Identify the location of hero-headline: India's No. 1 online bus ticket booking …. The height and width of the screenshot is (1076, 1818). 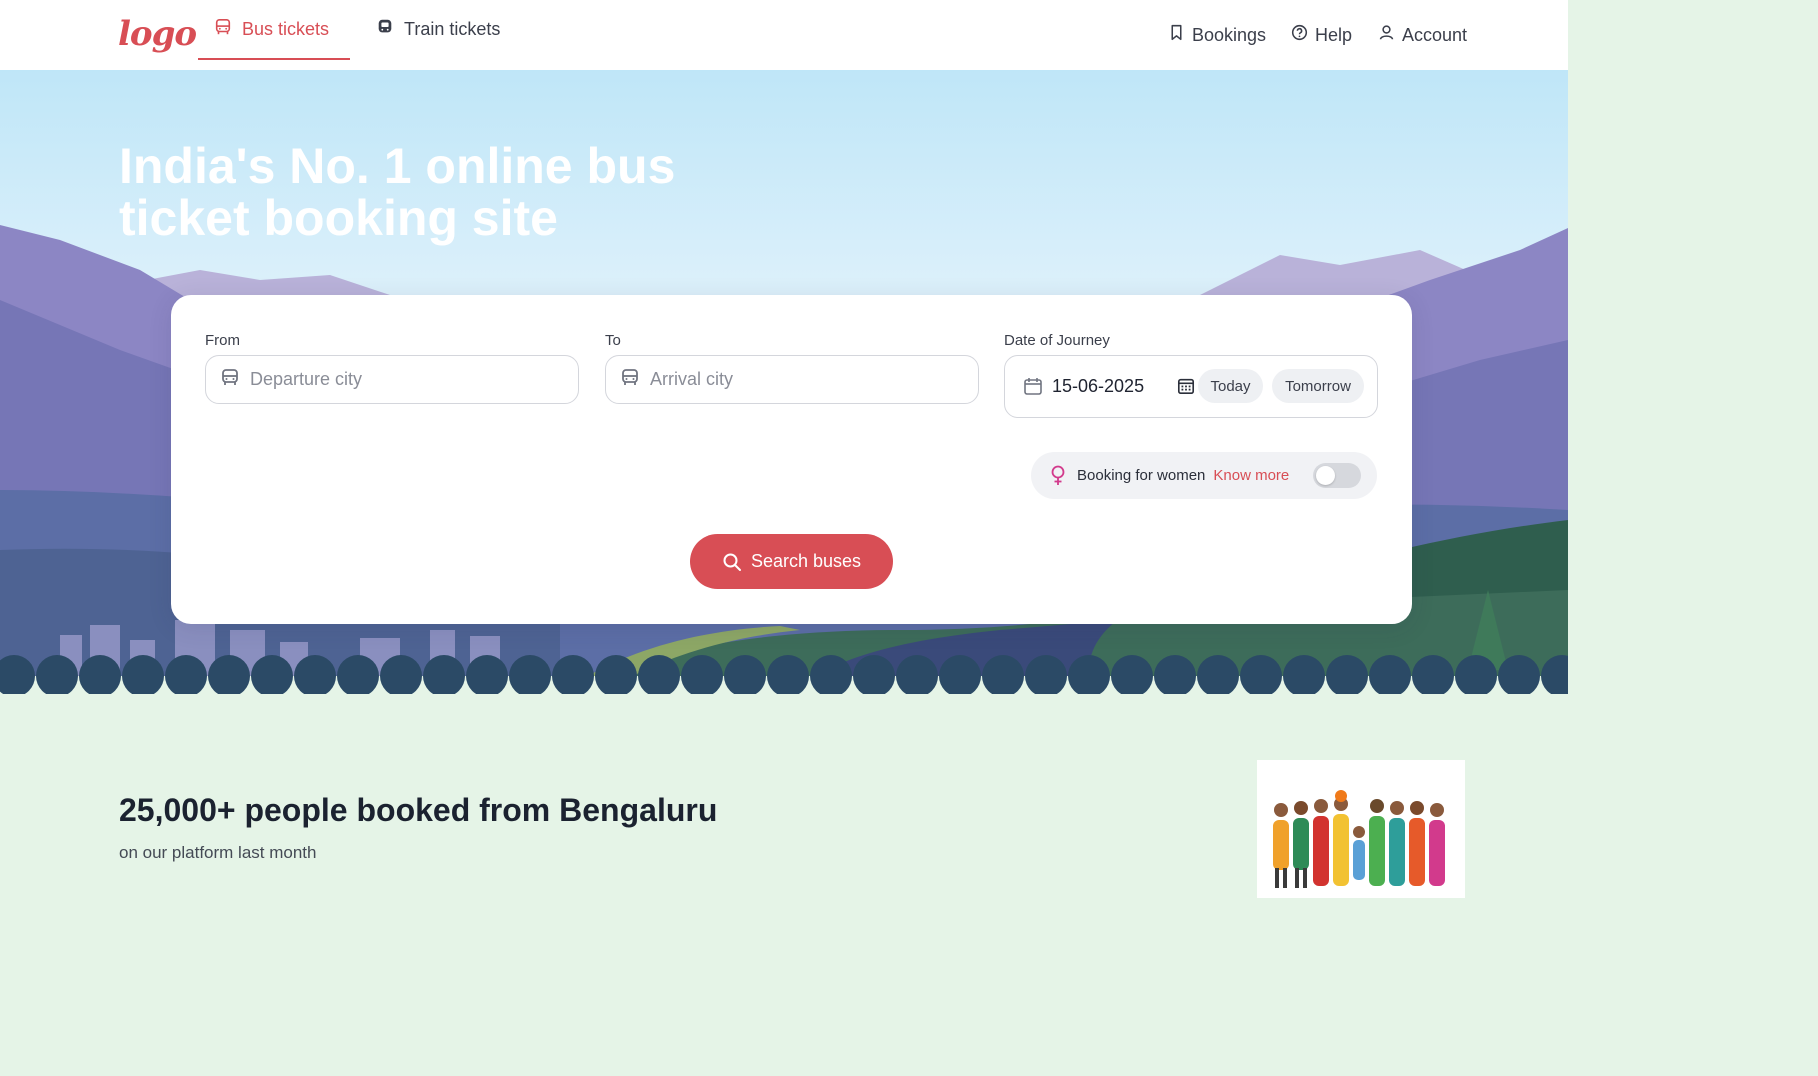
(397, 192).